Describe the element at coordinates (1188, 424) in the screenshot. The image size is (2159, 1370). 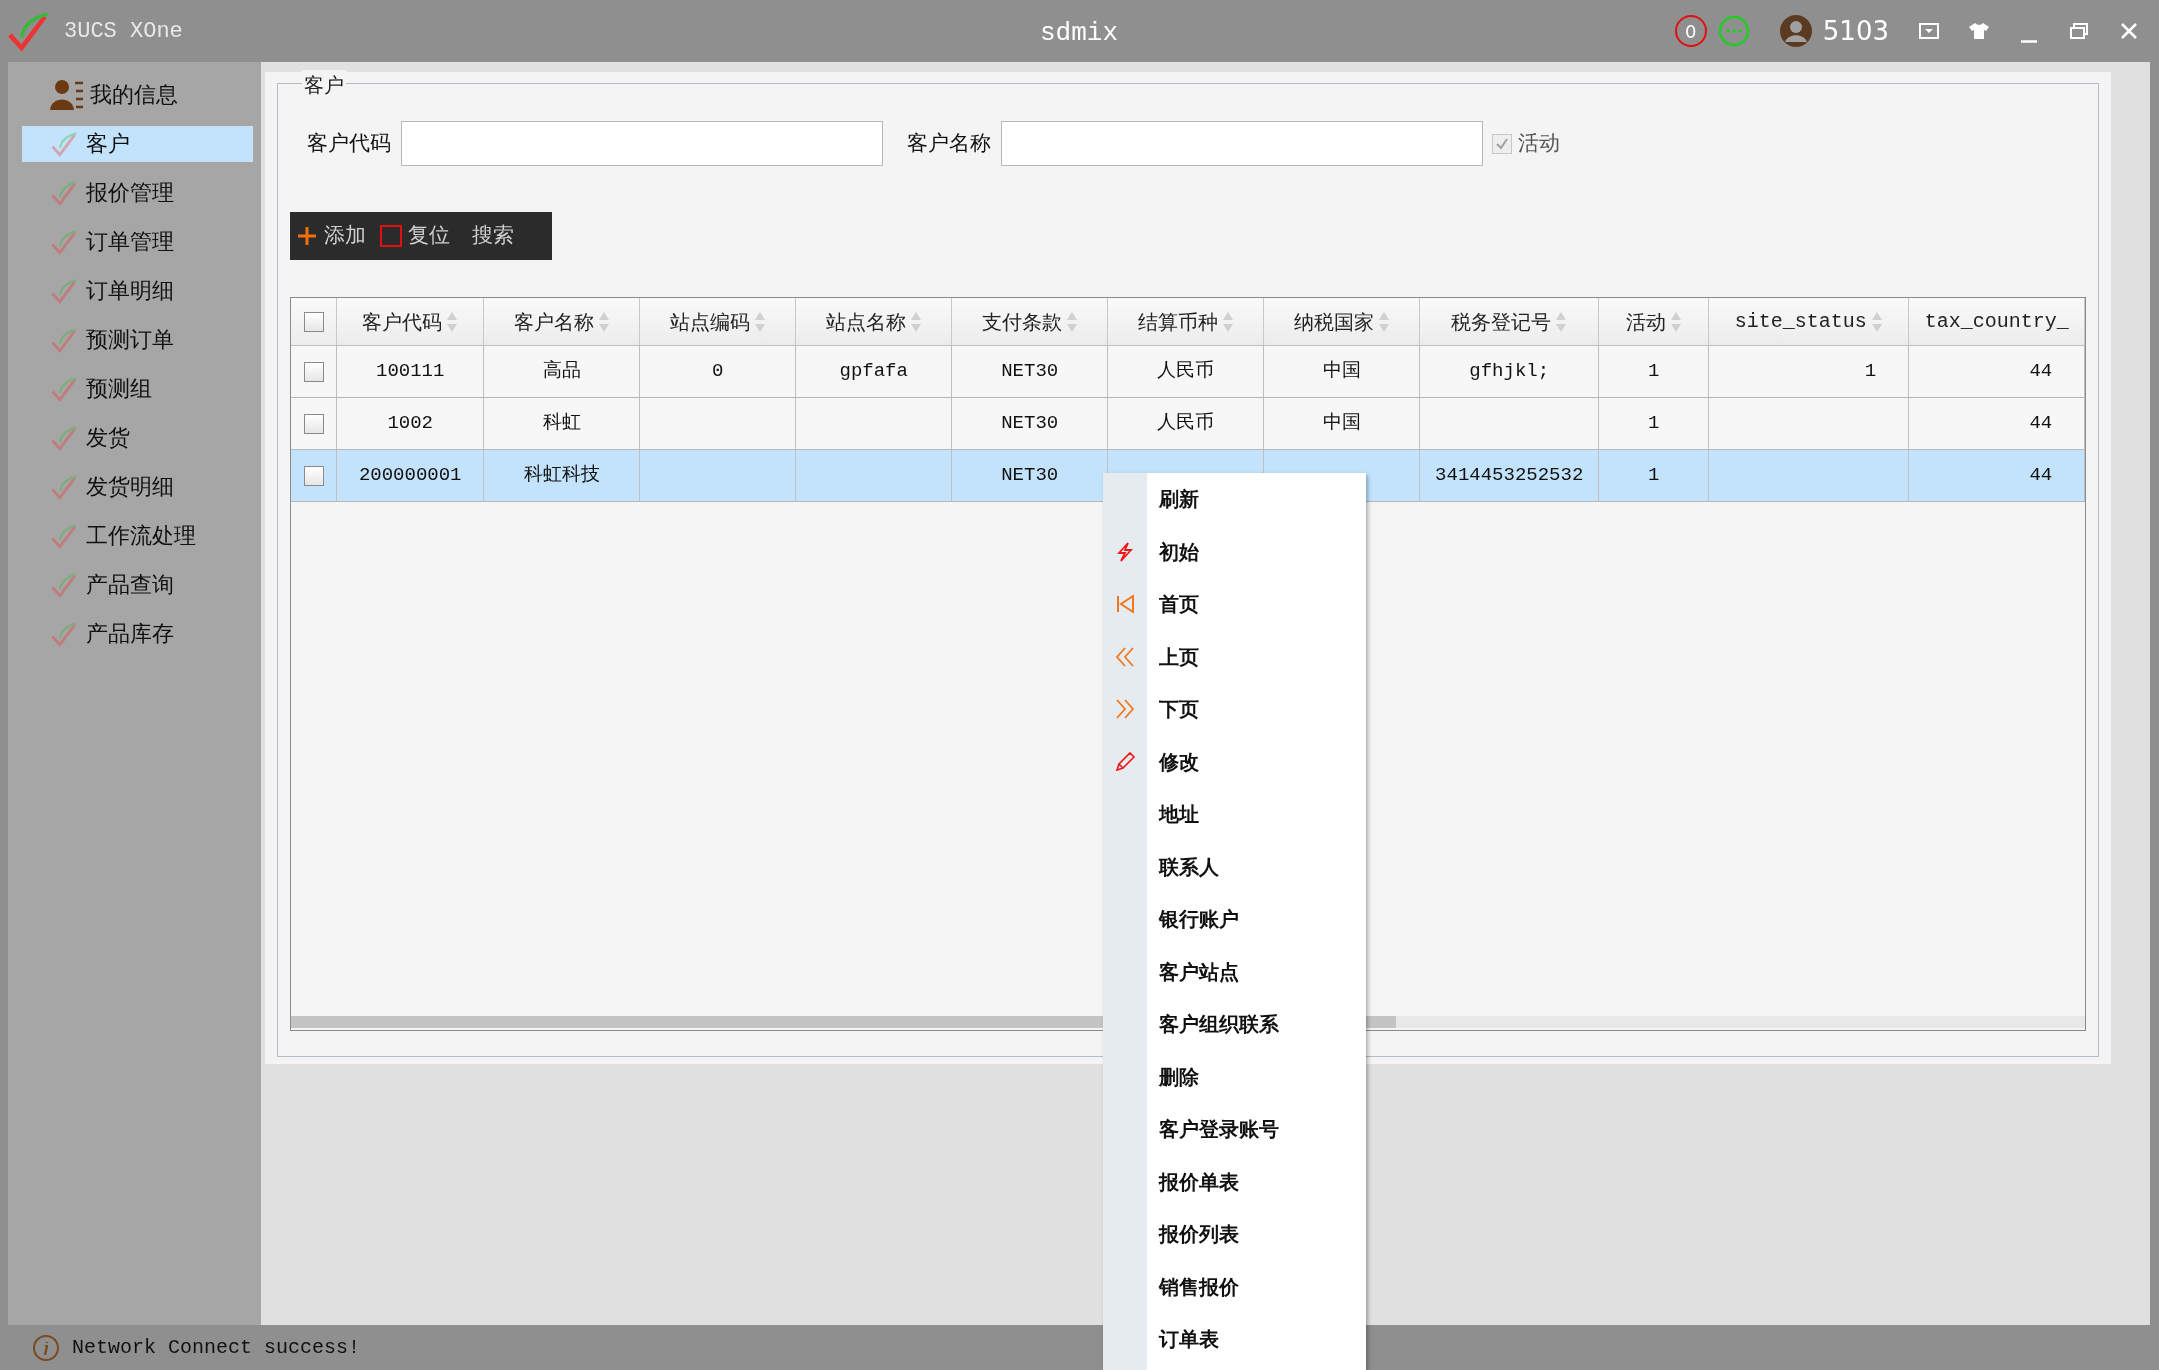
I see `table-row: 1002 科虹 NET30 人民币 中国 1 44` at that location.